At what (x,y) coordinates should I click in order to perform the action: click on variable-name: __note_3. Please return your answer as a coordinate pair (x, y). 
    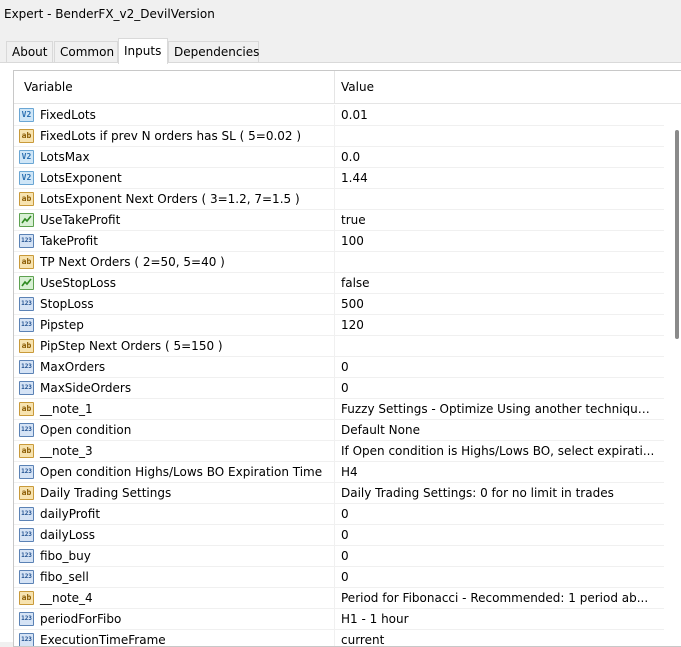
    Looking at the image, I should click on (66, 451).